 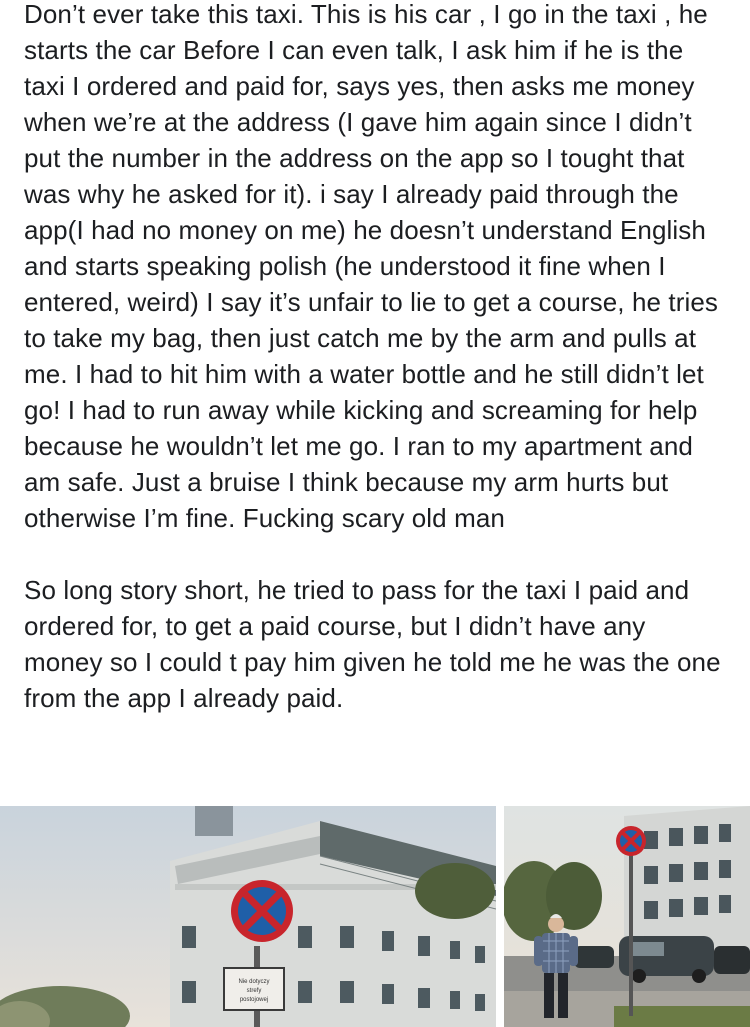 I want to click on sign-plate-text-1: Nie dotyczy, so click(x=253, y=982).